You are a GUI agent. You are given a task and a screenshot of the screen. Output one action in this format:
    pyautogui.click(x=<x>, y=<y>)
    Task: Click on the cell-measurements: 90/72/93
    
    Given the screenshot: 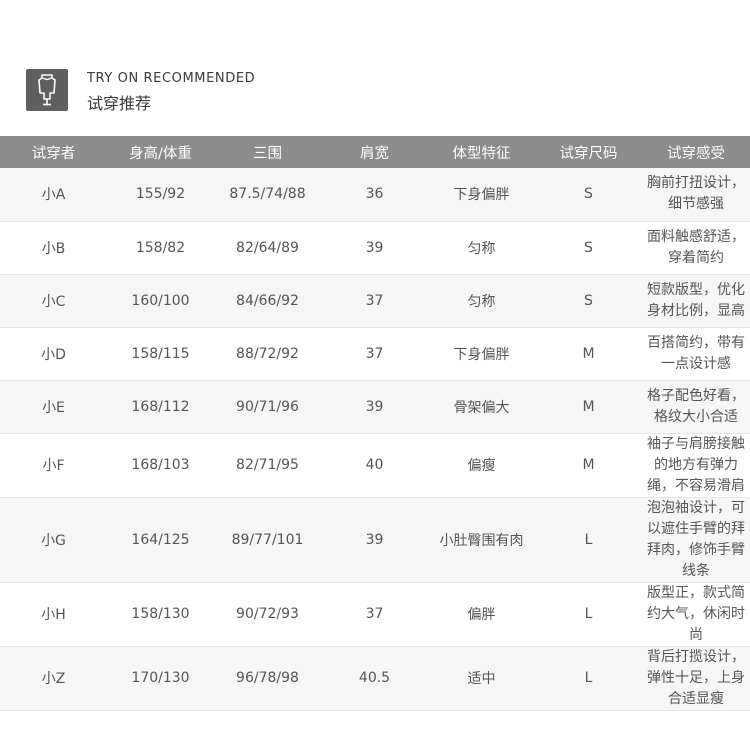 What is the action you would take?
    pyautogui.click(x=267, y=614)
    